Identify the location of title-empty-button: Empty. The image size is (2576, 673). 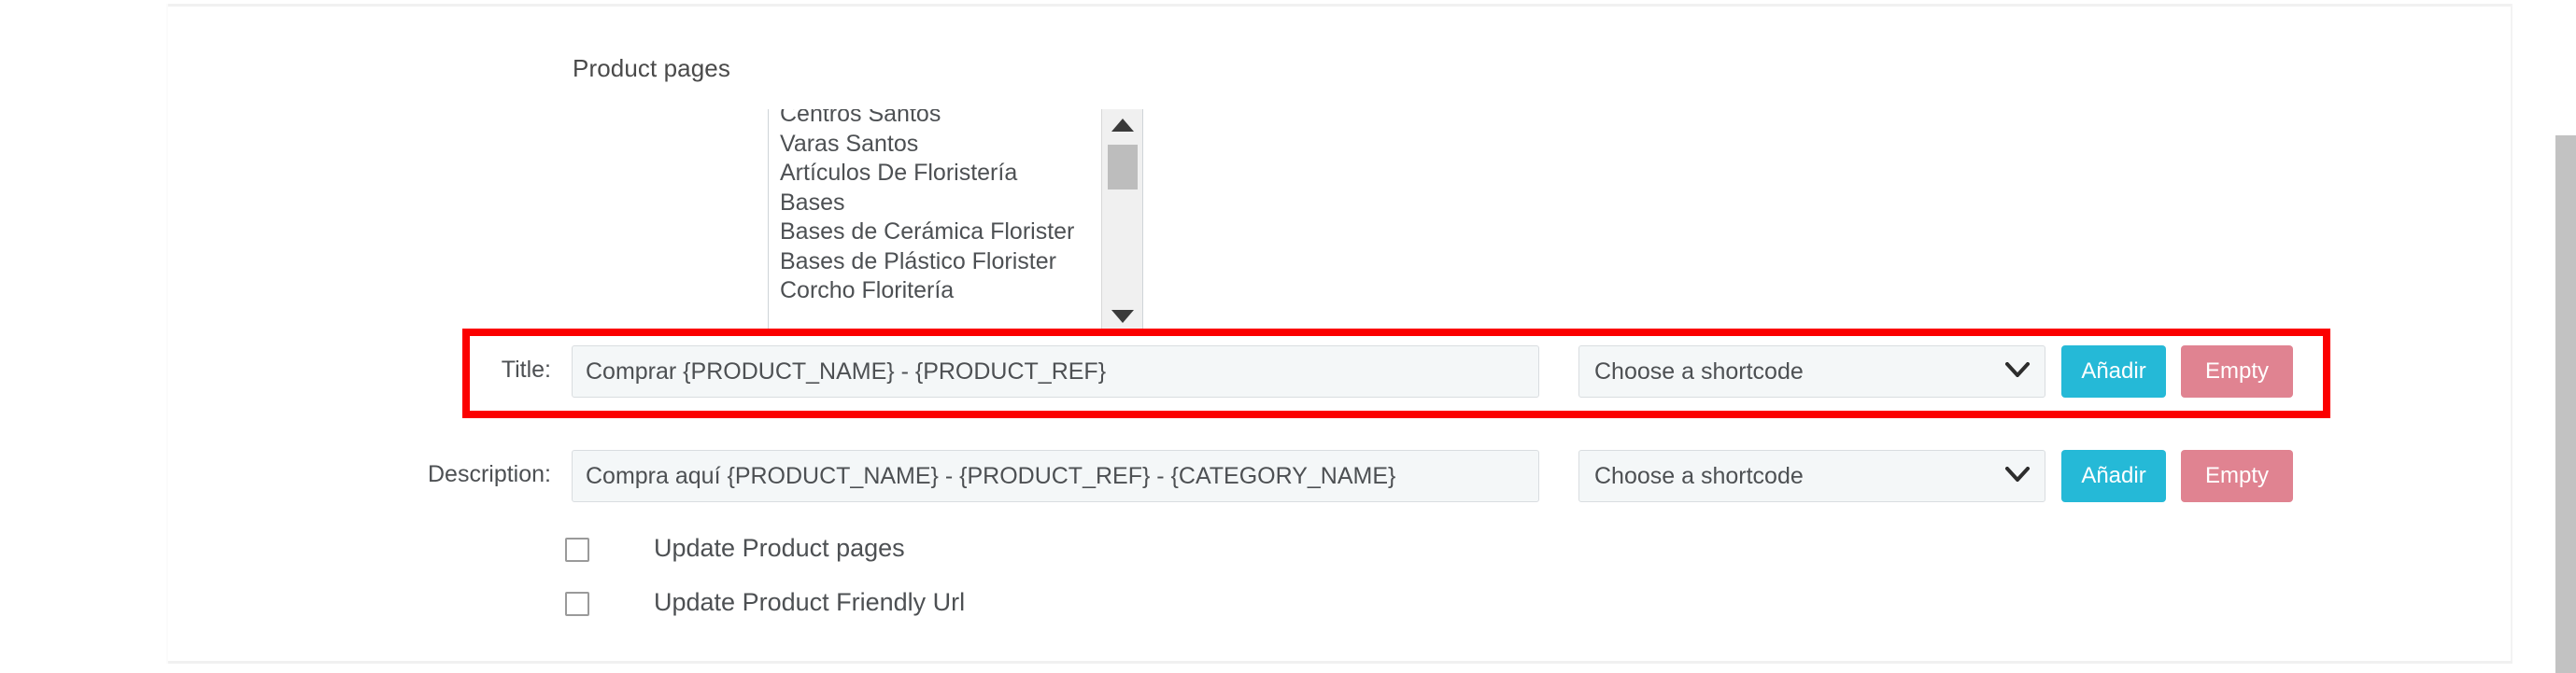
(2237, 371).